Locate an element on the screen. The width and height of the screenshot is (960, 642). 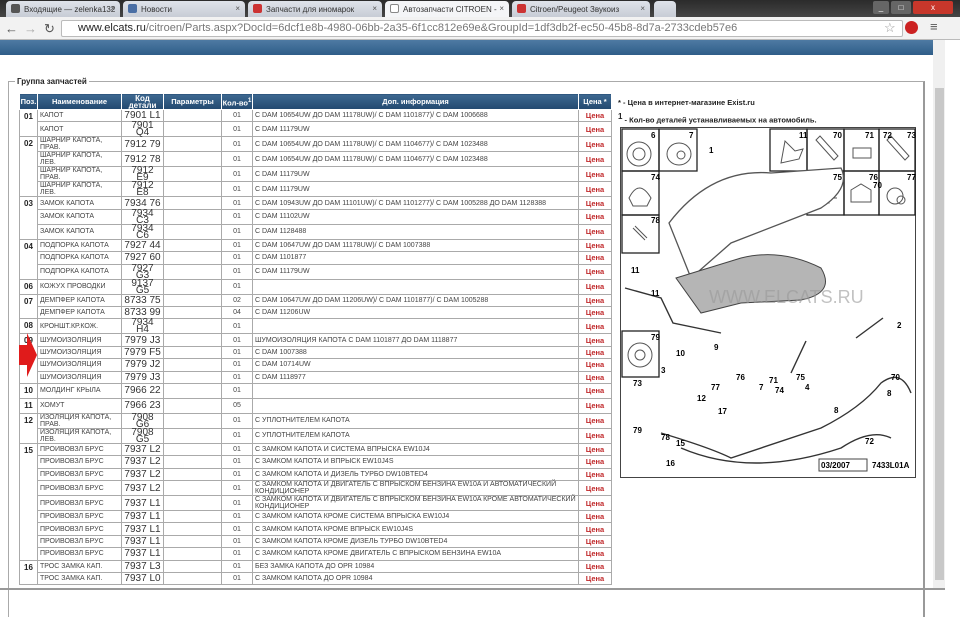
mail-icon is located at coordinates (15, 8).